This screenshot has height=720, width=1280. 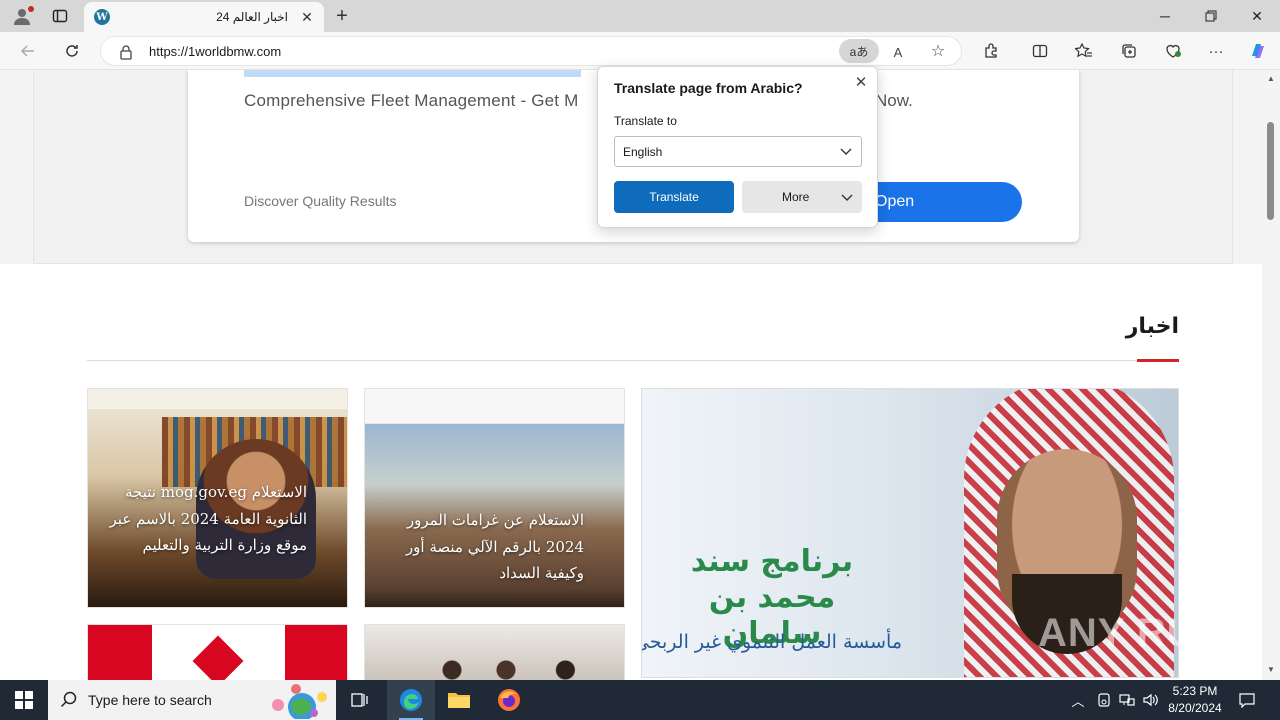 I want to click on taskbar-firefox, so click(x=509, y=700).